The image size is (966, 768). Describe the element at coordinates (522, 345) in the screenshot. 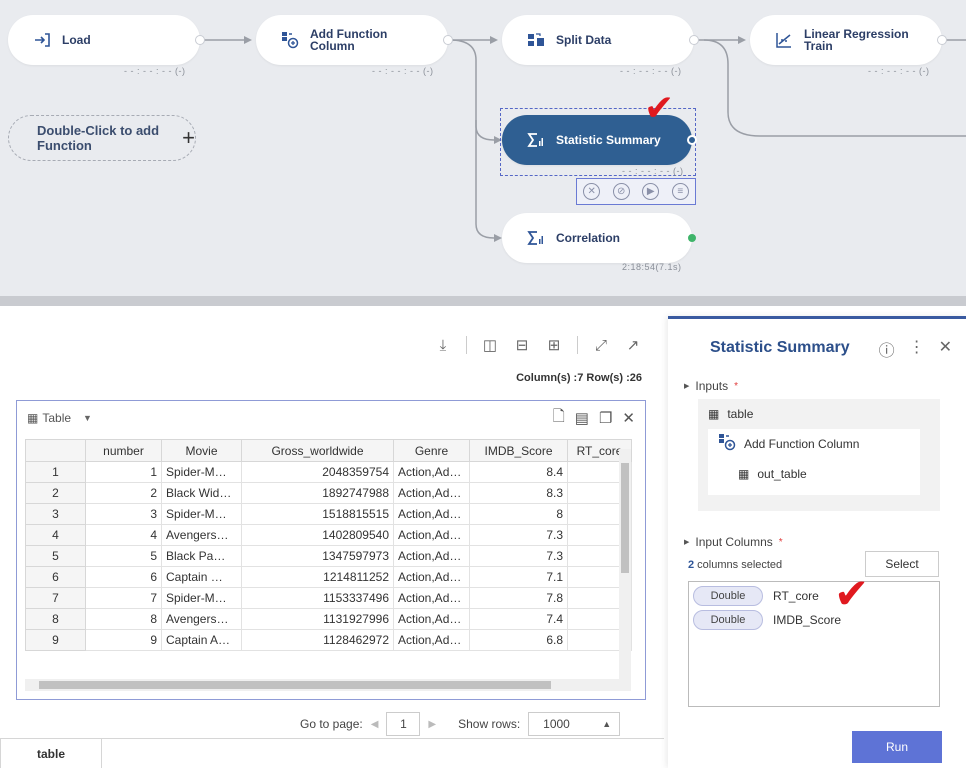

I see `split-rows-icon: ⊟` at that location.